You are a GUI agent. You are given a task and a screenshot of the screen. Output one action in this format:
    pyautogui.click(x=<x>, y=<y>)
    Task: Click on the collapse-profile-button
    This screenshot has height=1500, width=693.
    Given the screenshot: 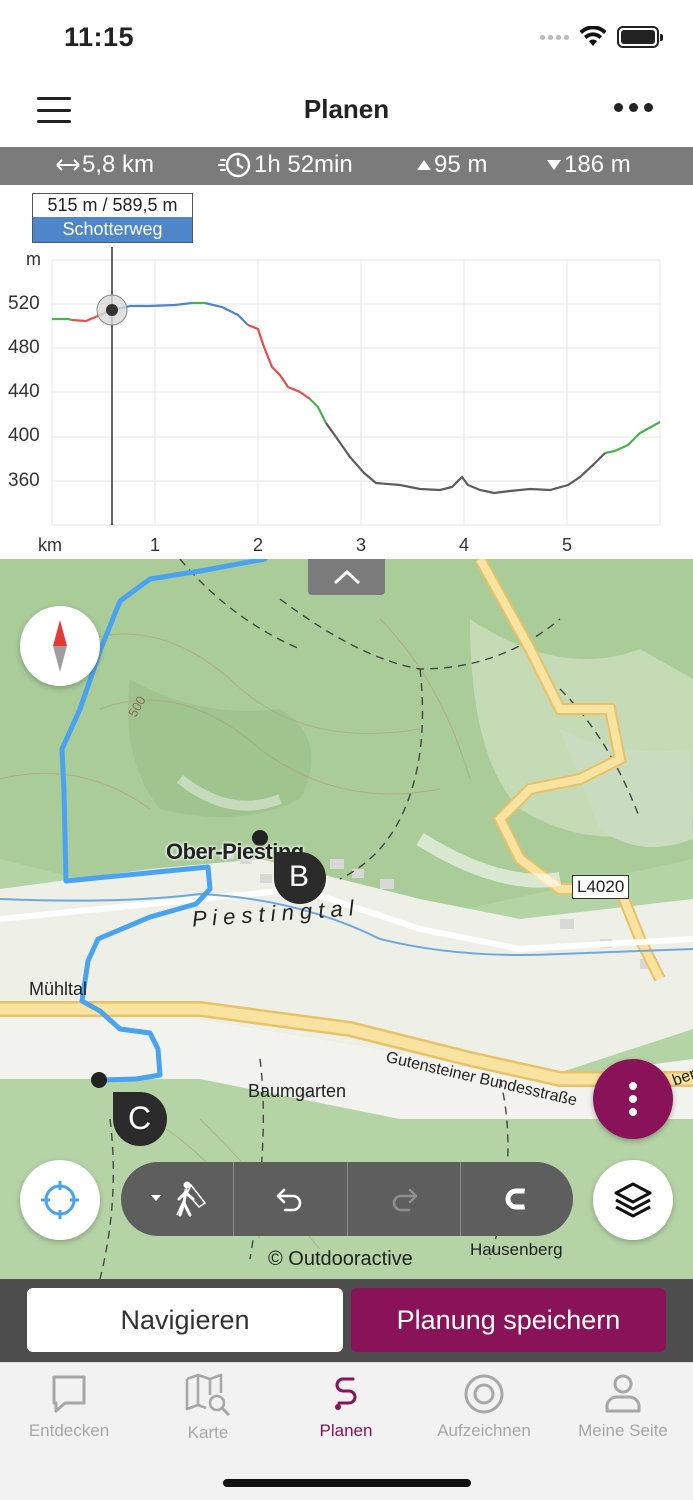 What is the action you would take?
    pyautogui.click(x=346, y=577)
    